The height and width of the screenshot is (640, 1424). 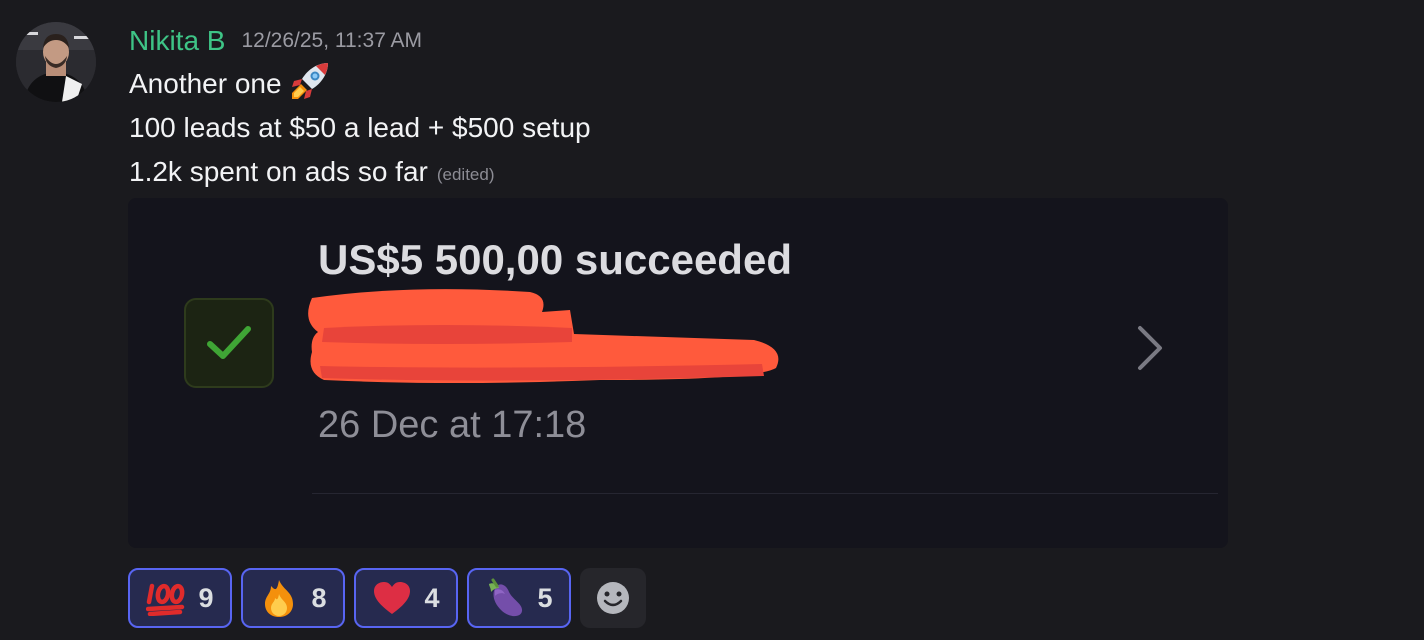 I want to click on divider, so click(x=765, y=493).